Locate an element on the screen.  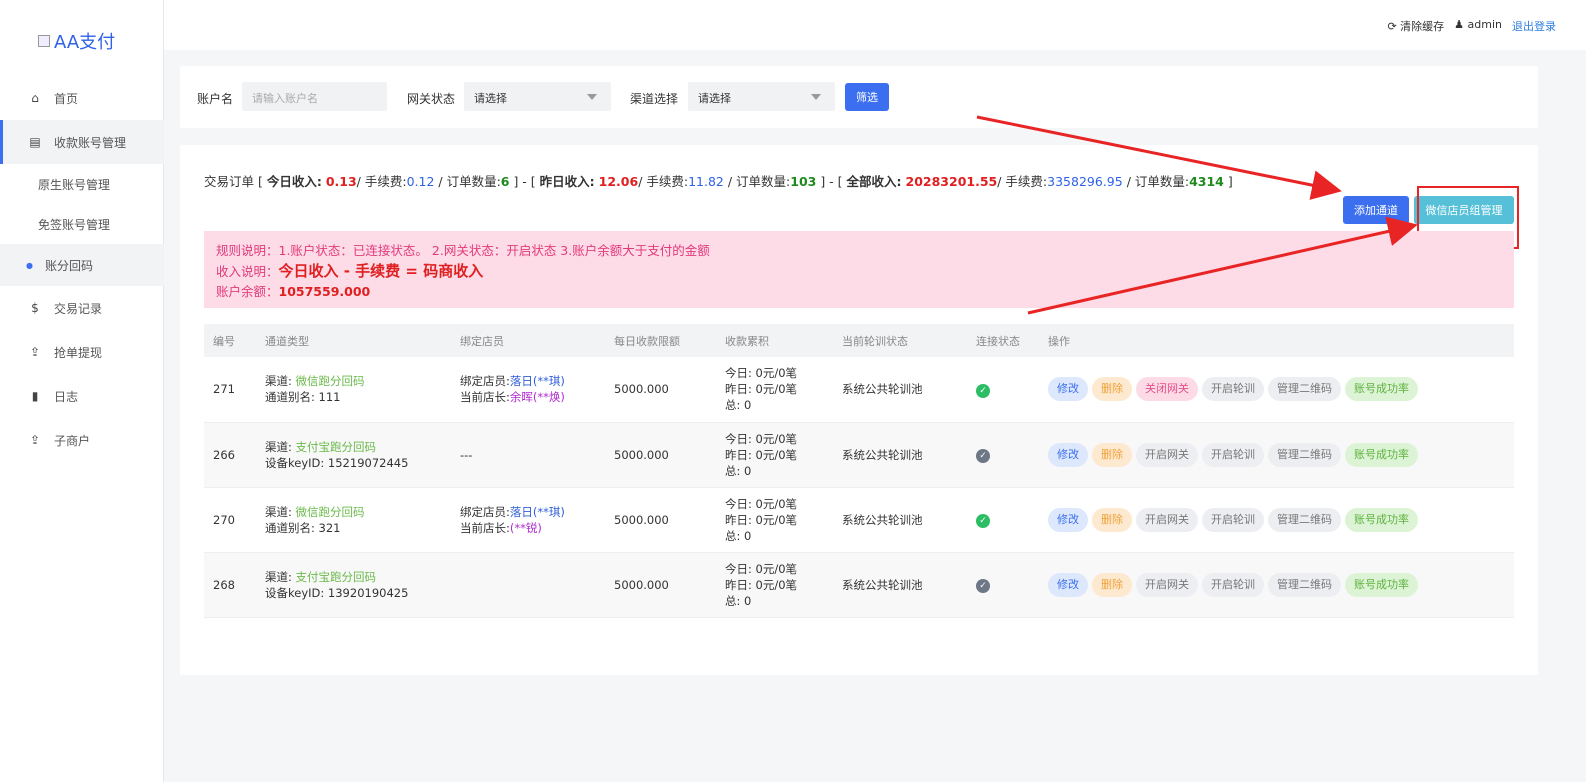
bind-cell is located at coordinates (528, 584).